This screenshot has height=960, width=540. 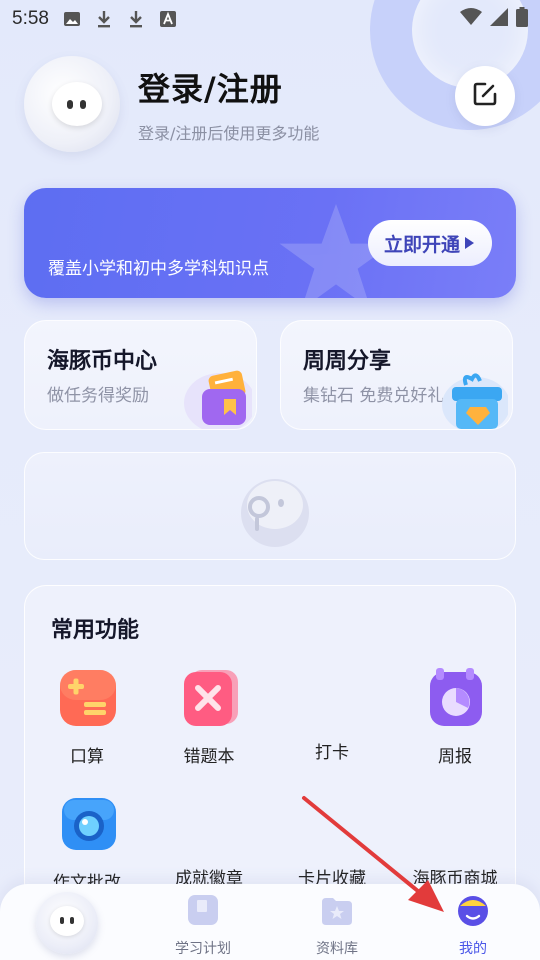 What do you see at coordinates (347, 361) in the screenshot?
I see `weekly-share-title: 周周分享` at bounding box center [347, 361].